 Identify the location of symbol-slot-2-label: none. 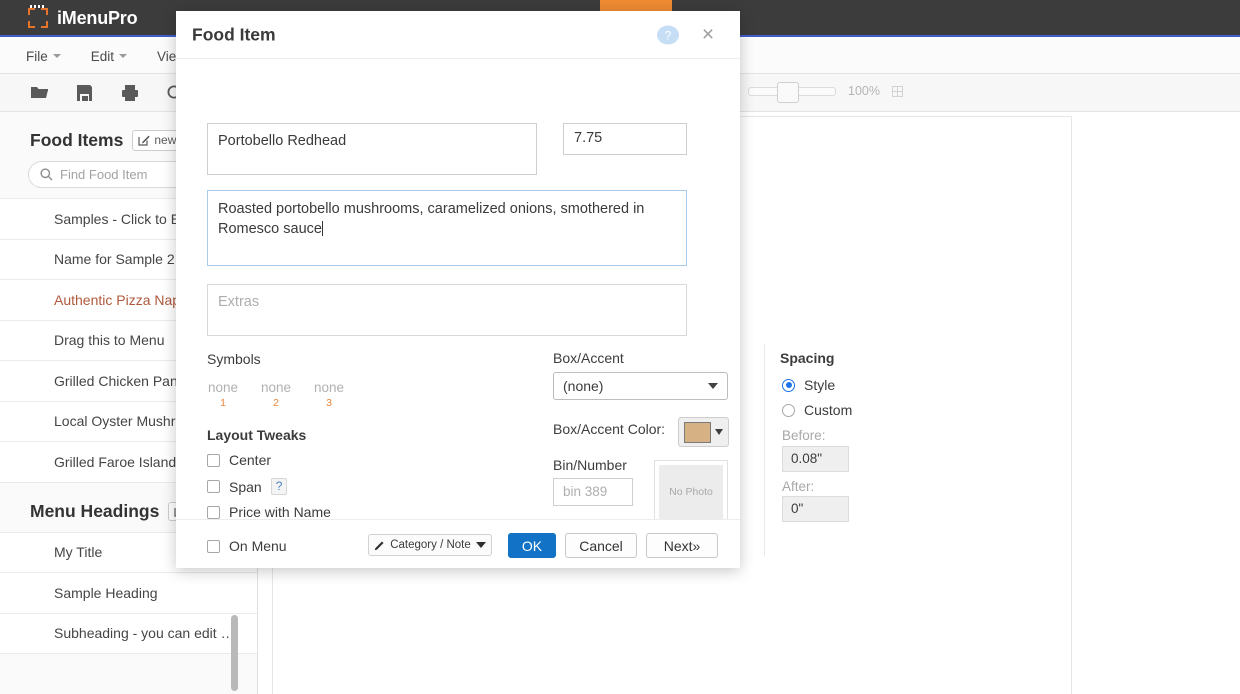
(276, 387).